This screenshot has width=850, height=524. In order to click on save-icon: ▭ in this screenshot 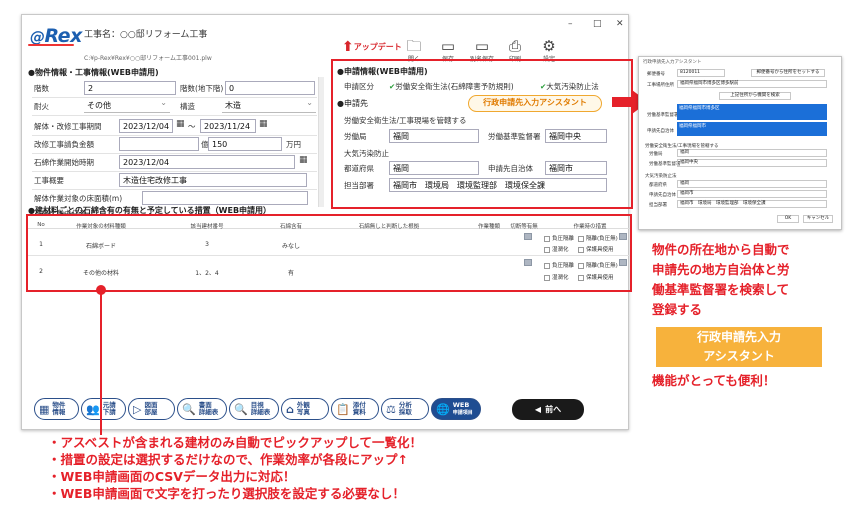, I will do `click(448, 46)`.